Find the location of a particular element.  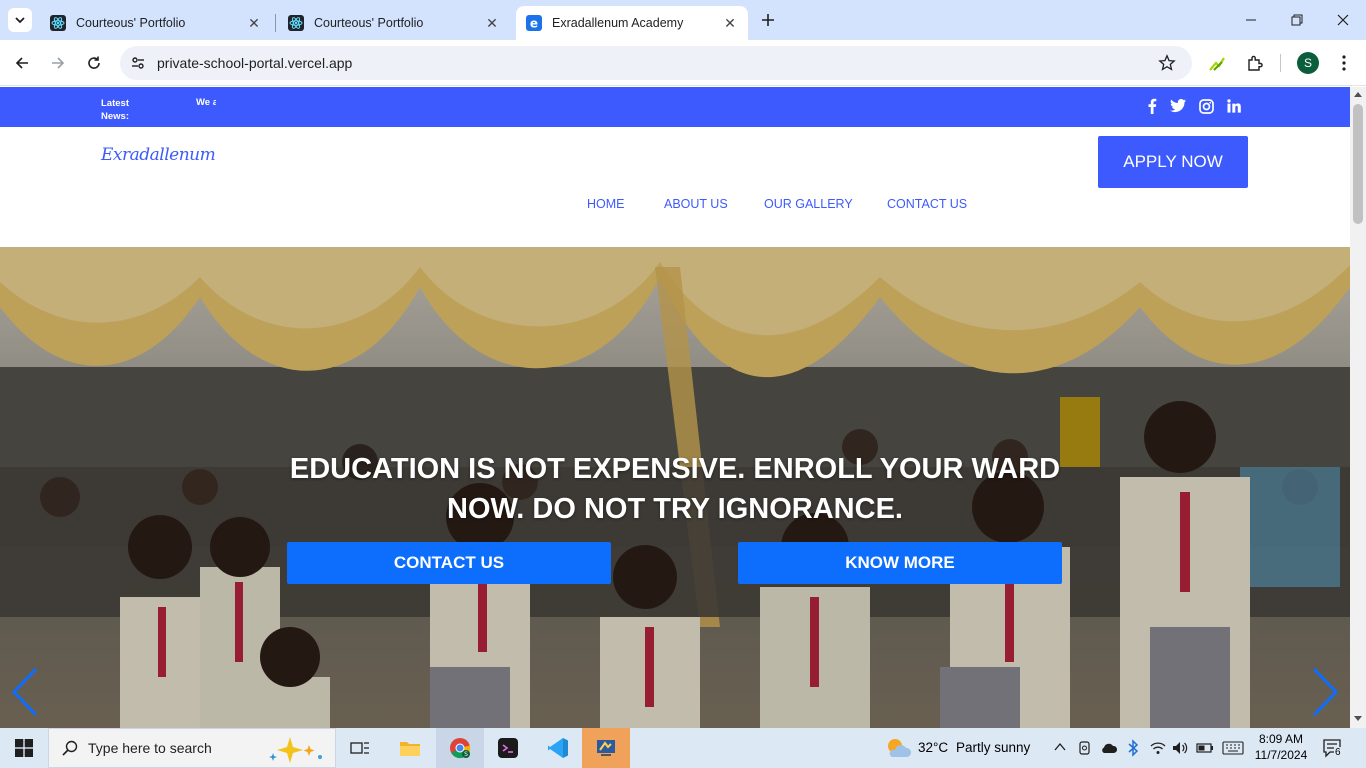

restore-button is located at coordinates (1297, 20).